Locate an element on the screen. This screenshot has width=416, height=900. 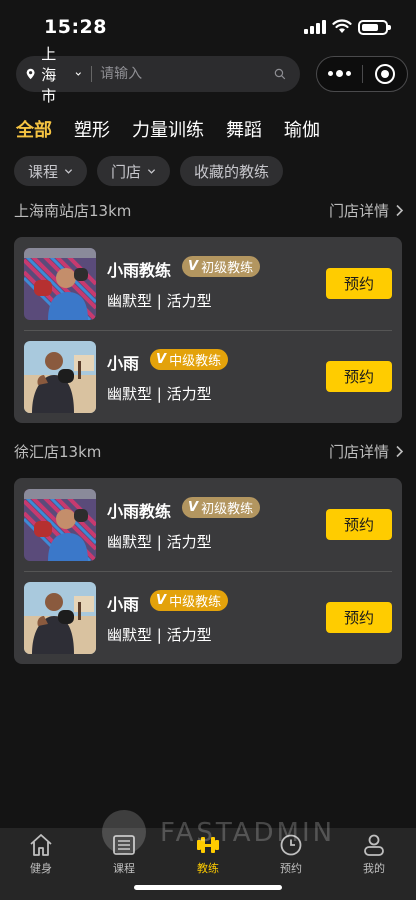
filter-bar: 课程 门店 收藏的教练 is located at coordinates (149, 171).